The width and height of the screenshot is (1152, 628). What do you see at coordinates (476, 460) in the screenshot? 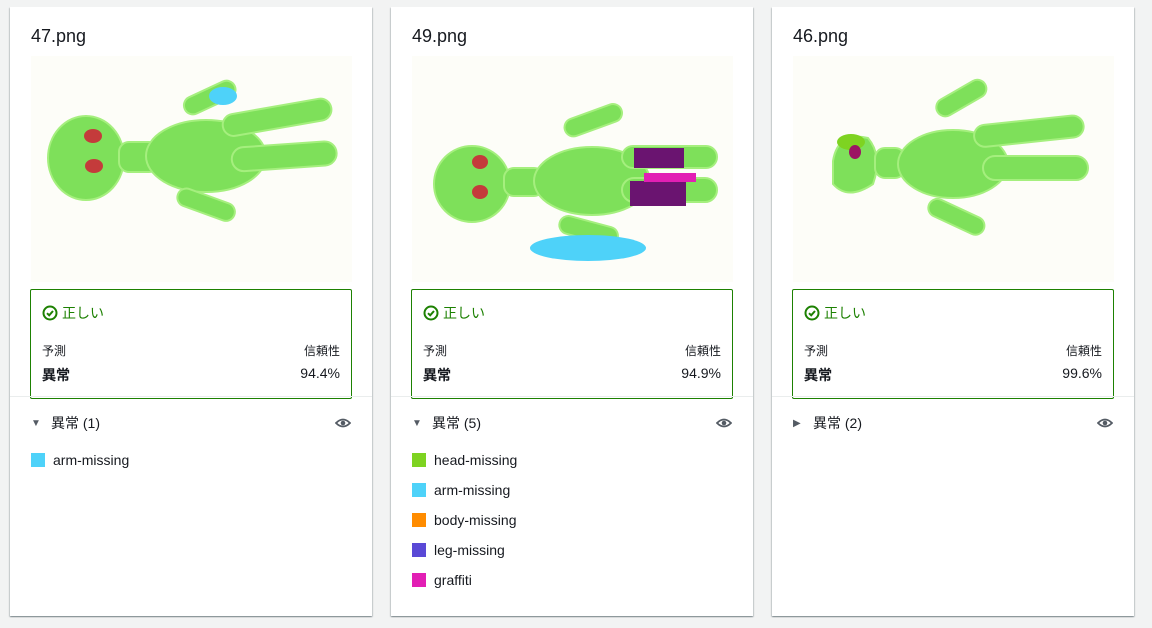
I see `legend-label: head-missing` at bounding box center [476, 460].